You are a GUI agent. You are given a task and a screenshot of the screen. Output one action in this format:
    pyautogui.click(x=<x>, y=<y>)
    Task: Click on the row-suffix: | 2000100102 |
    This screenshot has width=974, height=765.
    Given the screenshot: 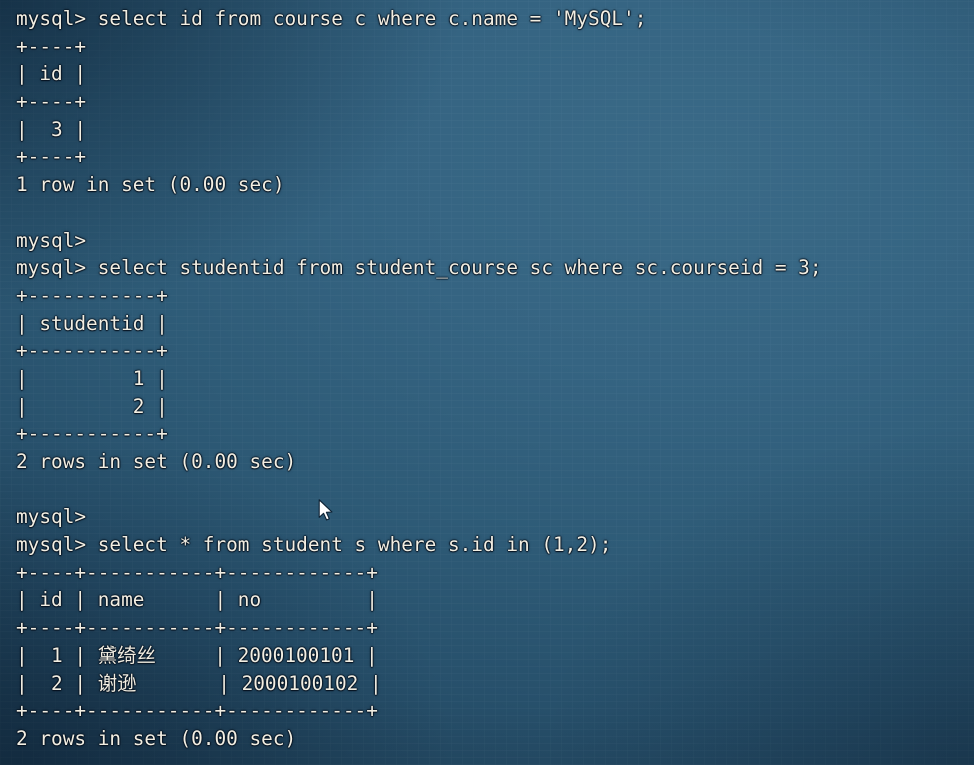 What is the action you would take?
    pyautogui.click(x=259, y=683)
    